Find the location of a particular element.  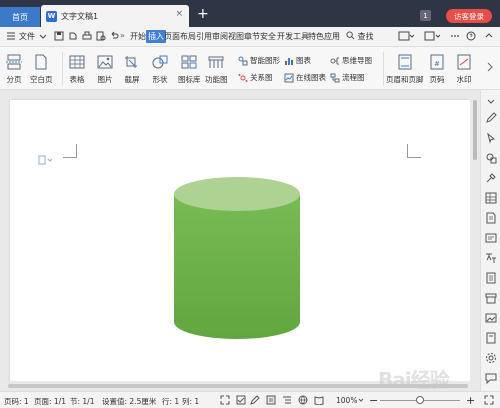

more-menu: » is located at coordinates (122, 35).